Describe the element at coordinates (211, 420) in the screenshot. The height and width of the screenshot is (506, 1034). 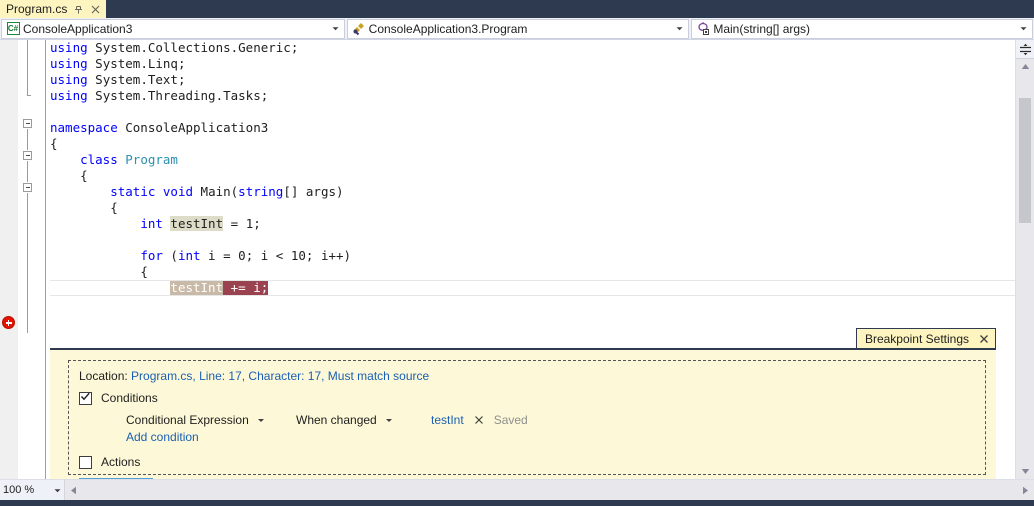
I see `condition-type-dropdown: Conditional Expression` at that location.